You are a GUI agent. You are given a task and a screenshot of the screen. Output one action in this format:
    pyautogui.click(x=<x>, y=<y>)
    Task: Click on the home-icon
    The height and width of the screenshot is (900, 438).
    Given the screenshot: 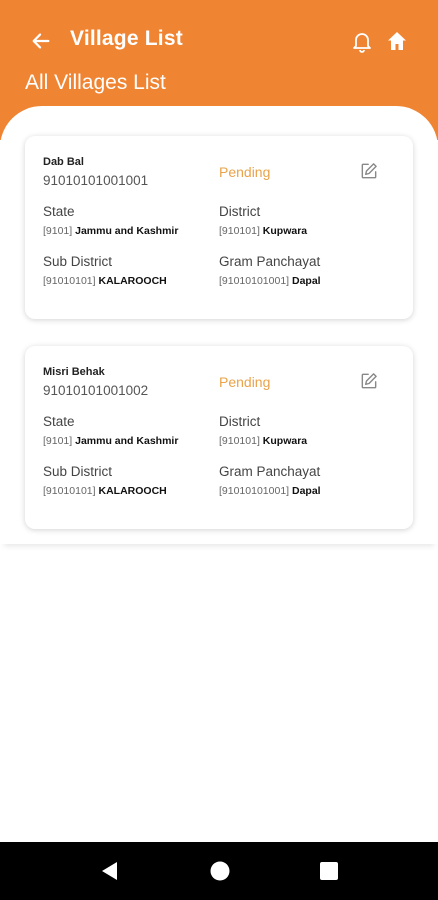 What is the action you would take?
    pyautogui.click(x=397, y=41)
    